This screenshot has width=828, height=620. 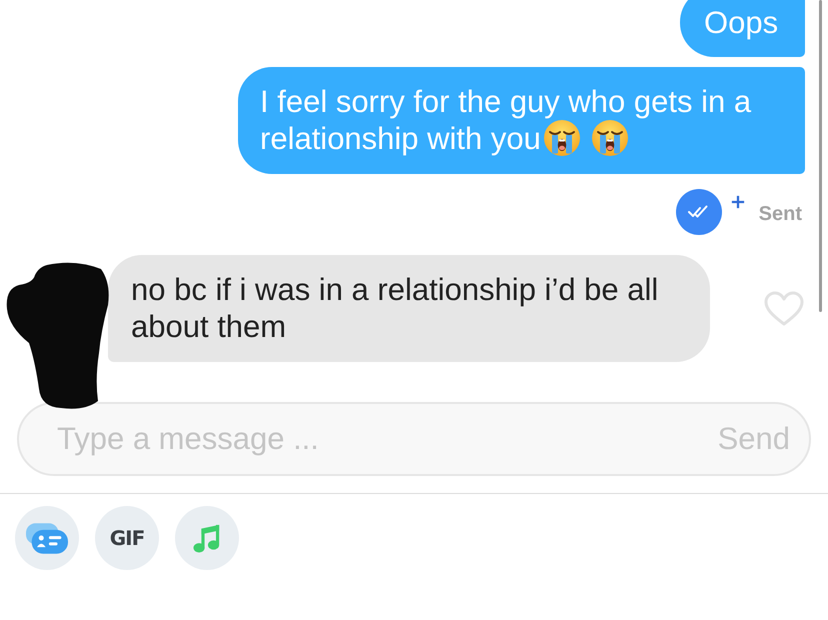 I want to click on plus-icon, so click(x=737, y=202).